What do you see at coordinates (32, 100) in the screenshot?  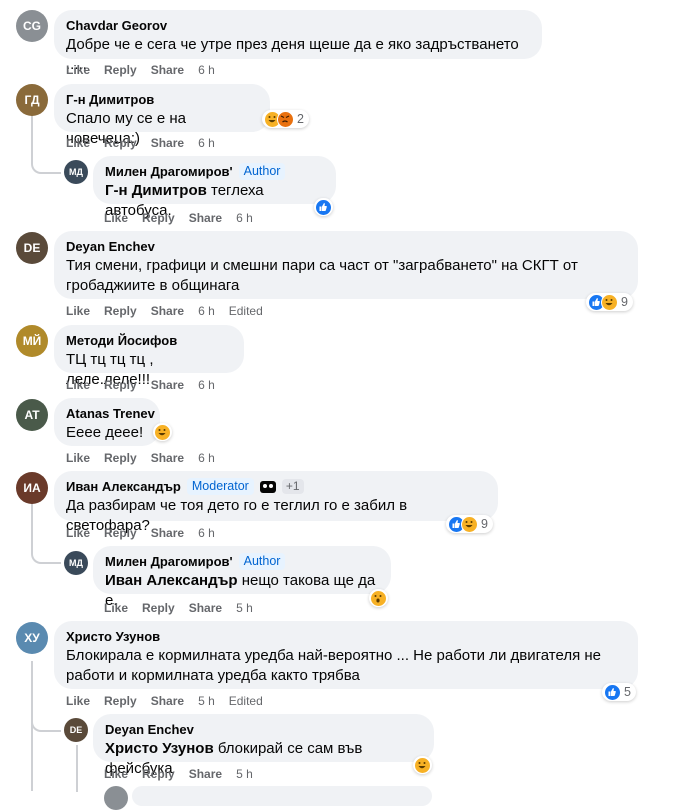 I see `avatar: ГД` at bounding box center [32, 100].